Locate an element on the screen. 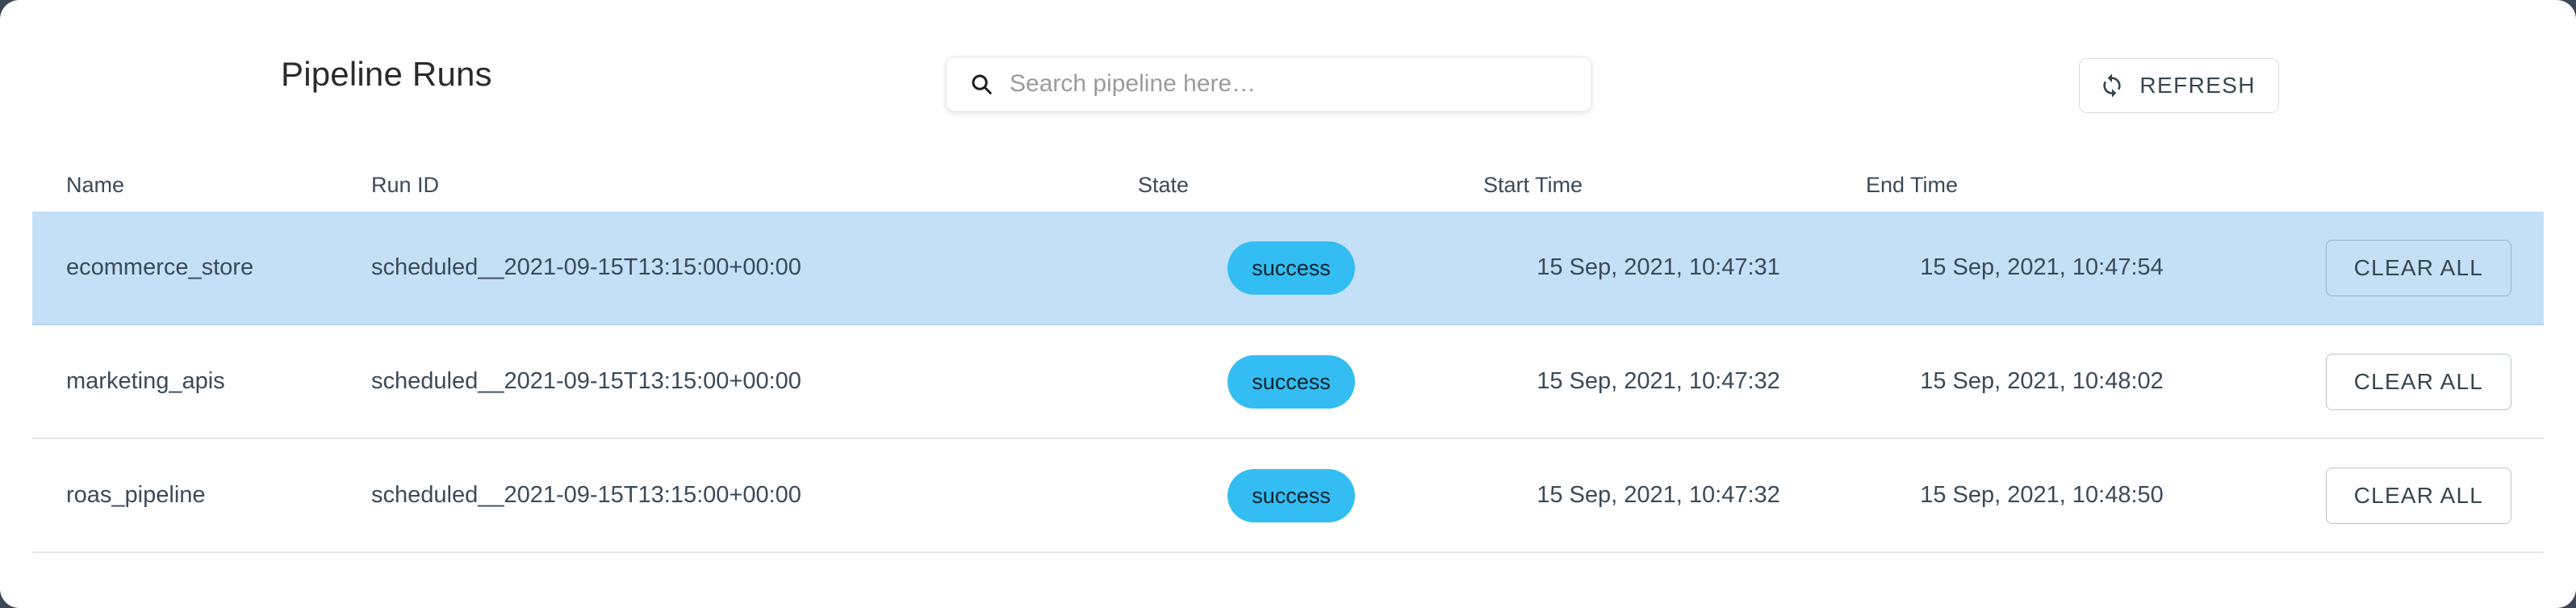 Image resolution: width=2576 pixels, height=608 pixels. cell-end-time: 15 Sep, 2021, 10:48:02 is located at coordinates (2042, 381).